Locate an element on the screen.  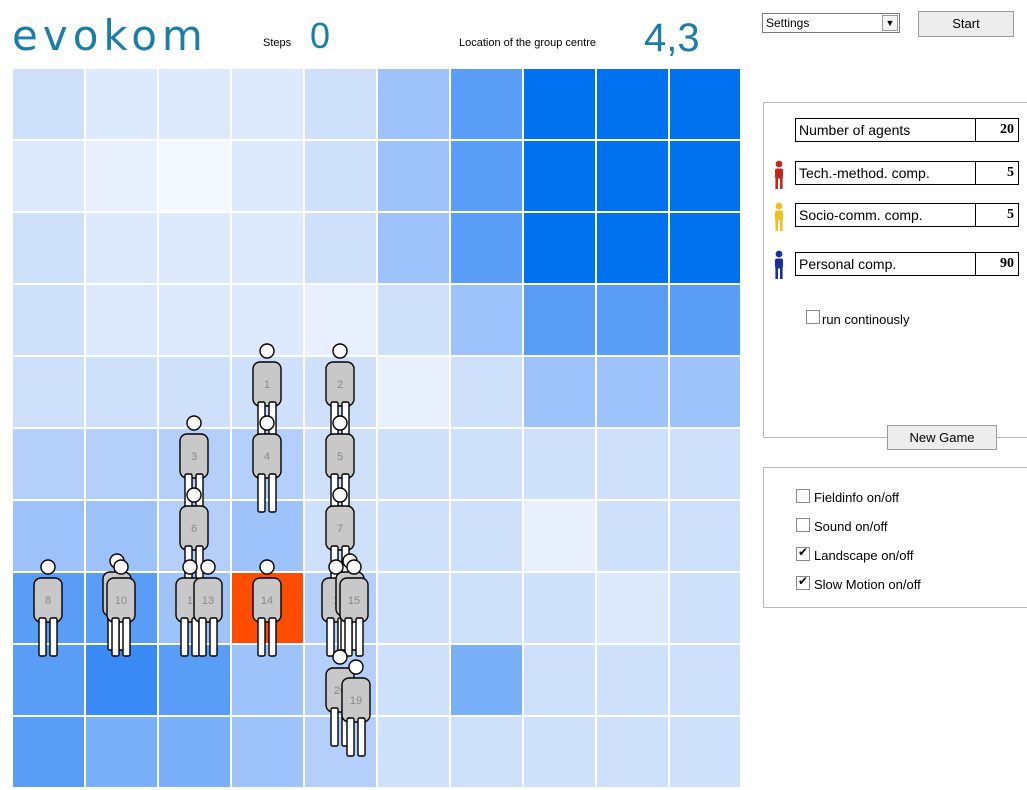
settings-dropdown: Settings ▼ is located at coordinates (831, 23).